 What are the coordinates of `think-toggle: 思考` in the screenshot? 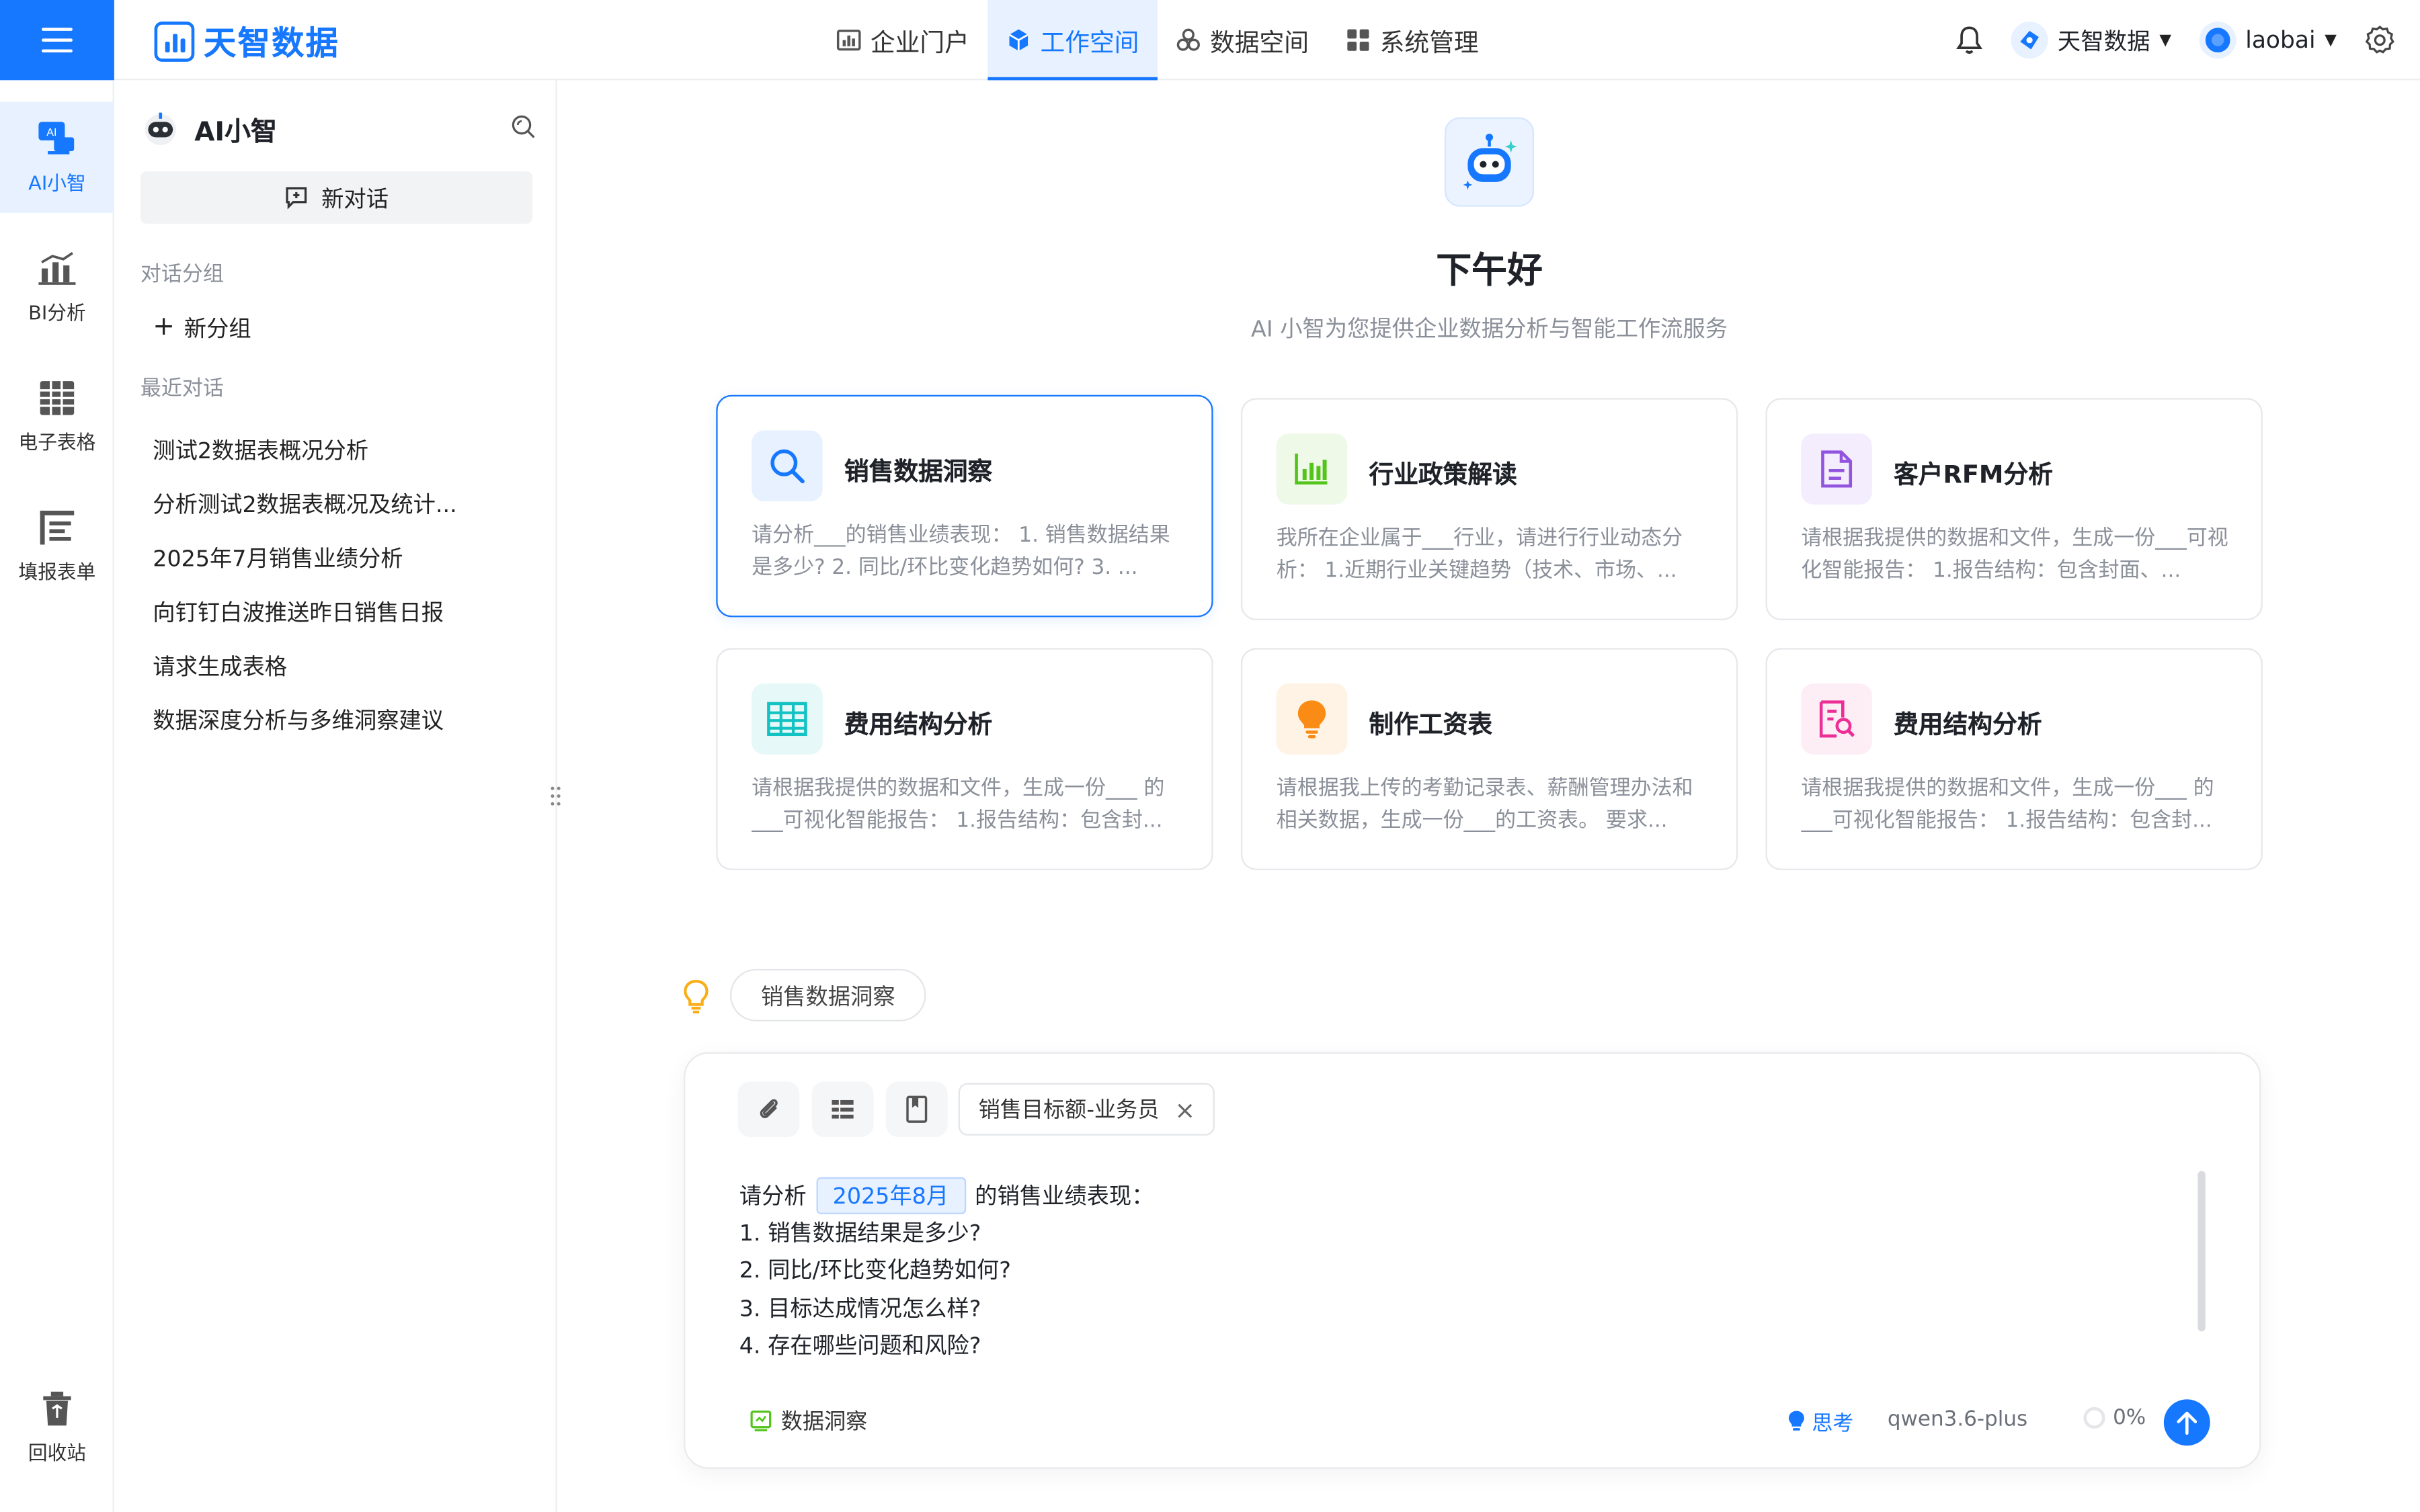 It's located at (1820, 1422).